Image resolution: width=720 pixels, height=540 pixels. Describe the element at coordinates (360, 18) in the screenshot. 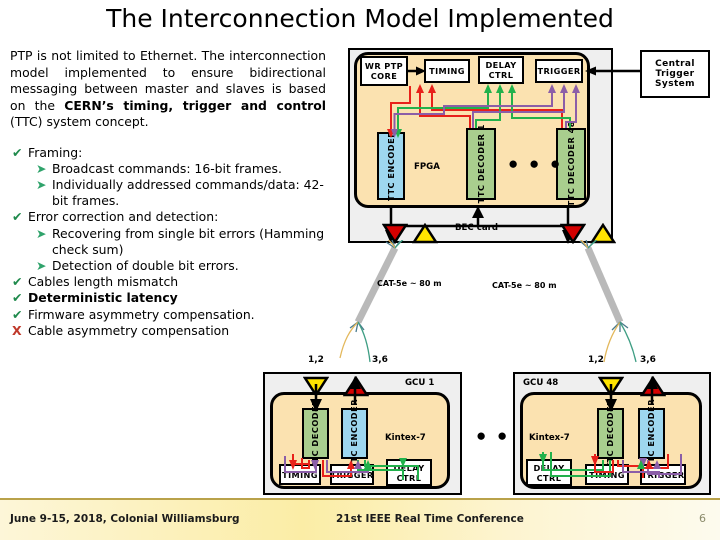

I see `page-title: The Interconnection Model Implemented` at that location.